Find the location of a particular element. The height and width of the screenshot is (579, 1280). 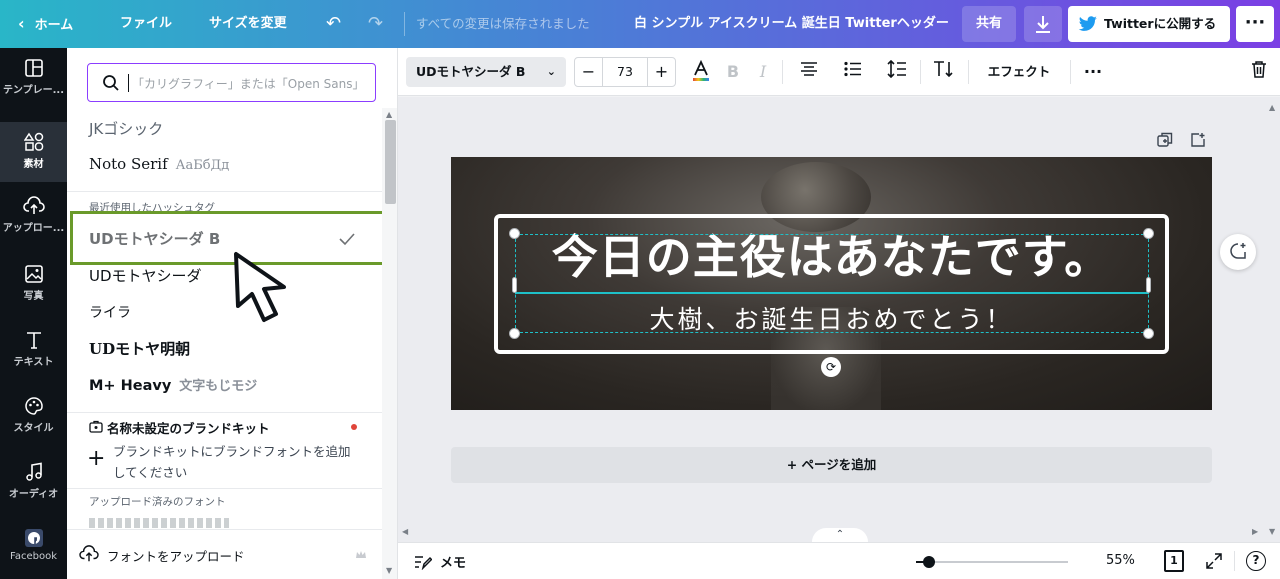

rail-item-styles: スタイル is located at coordinates (33, 415).